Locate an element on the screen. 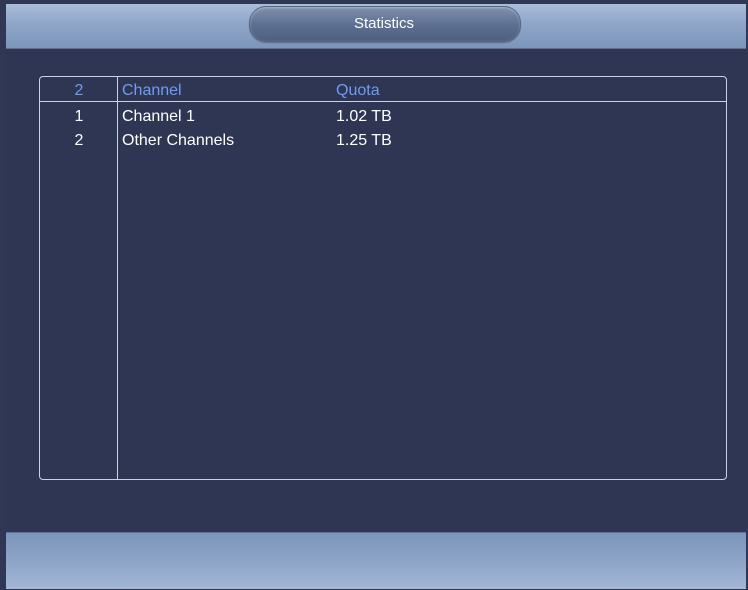  row-2-index: 2 is located at coordinates (79, 140).